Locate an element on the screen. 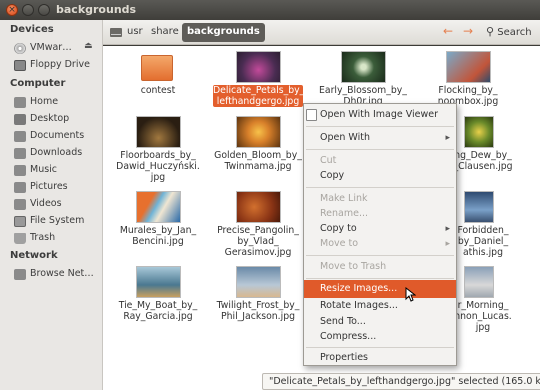 Image resolution: width=540 pixels, height=390 pixels. breadcrumb-backgrounds: backgrounds is located at coordinates (223, 32).